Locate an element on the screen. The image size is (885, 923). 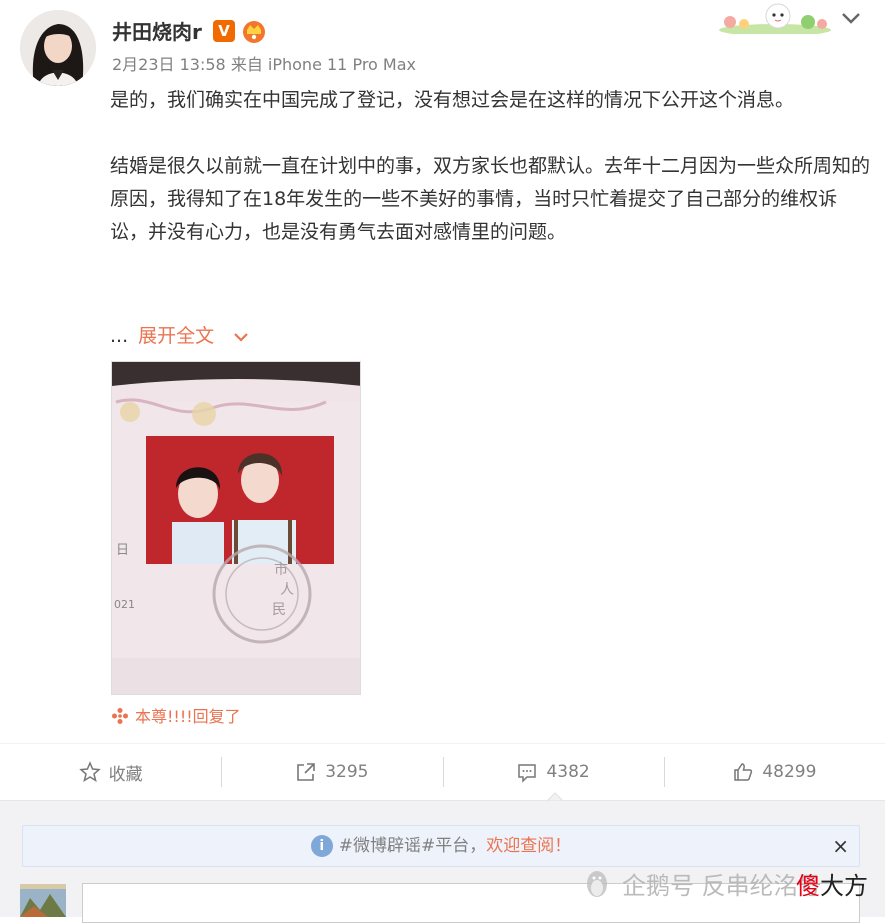
star-icon is located at coordinates (89, 771).